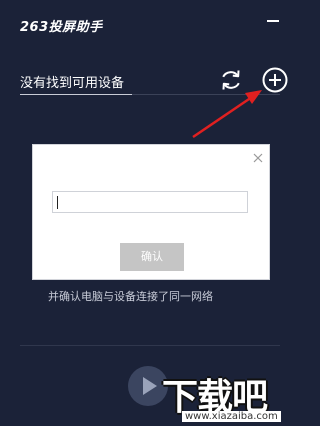  I want to click on device-bar: 没有找到可用设备, so click(154, 81).